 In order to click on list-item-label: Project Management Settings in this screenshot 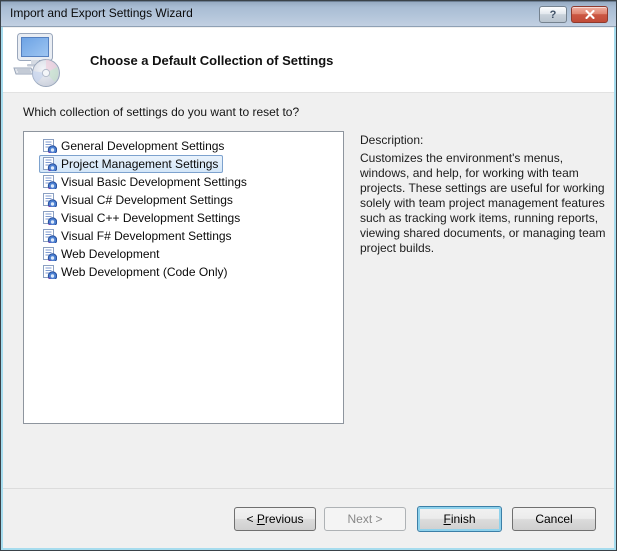, I will do `click(140, 164)`.